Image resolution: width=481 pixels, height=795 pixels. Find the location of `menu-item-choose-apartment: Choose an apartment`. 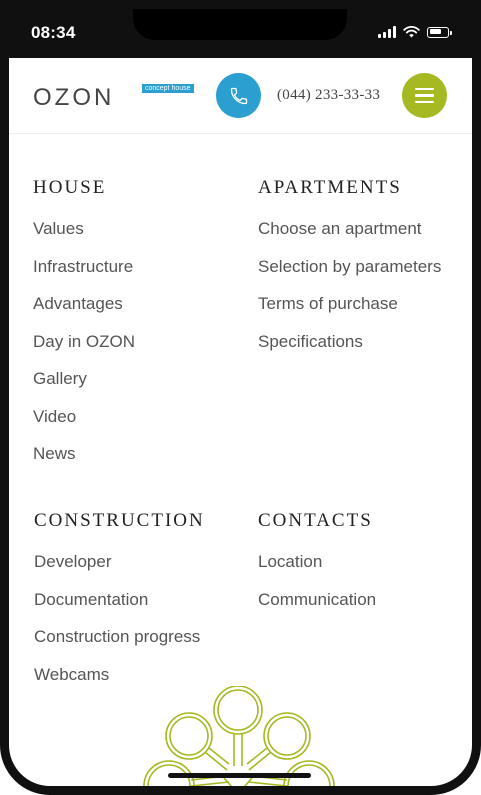

menu-item-choose-apartment: Choose an apartment is located at coordinates (349, 238).